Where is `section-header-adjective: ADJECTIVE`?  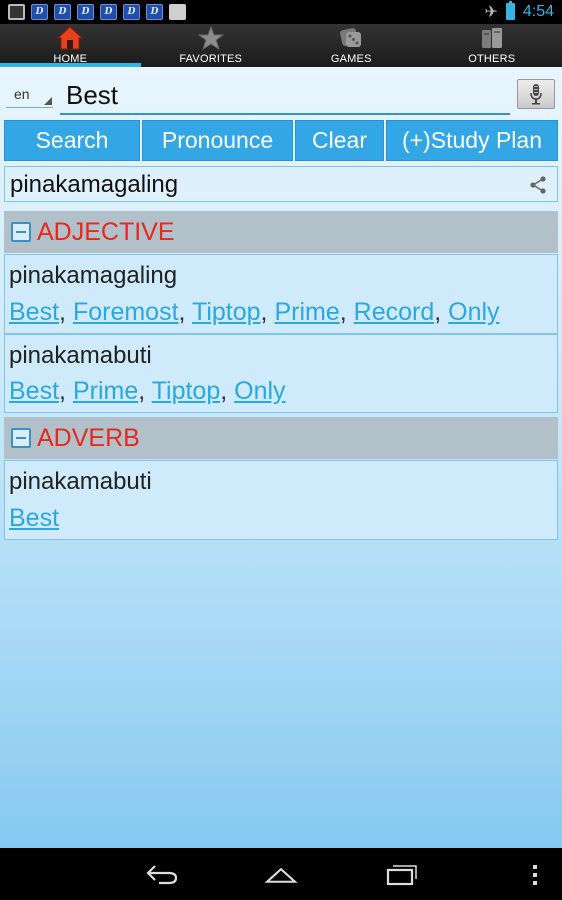
section-header-adjective: ADJECTIVE is located at coordinates (281, 232).